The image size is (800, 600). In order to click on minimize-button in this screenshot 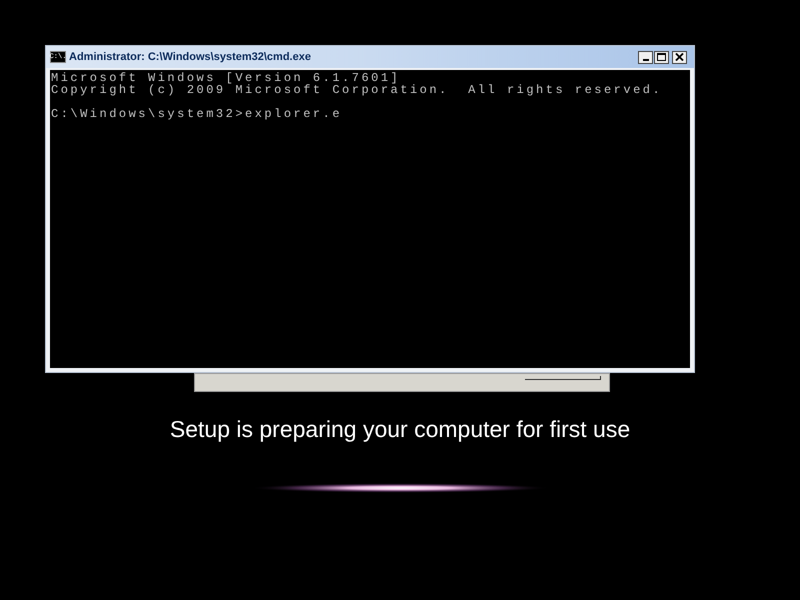, I will do `click(645, 57)`.